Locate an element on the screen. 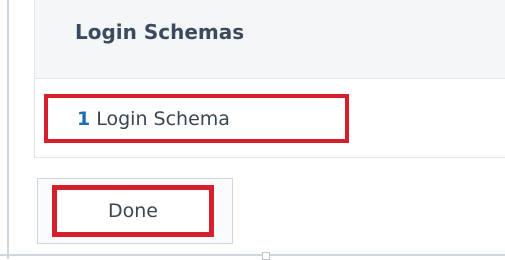 The height and width of the screenshot is (260, 505). done-button: Done is located at coordinates (133, 211).